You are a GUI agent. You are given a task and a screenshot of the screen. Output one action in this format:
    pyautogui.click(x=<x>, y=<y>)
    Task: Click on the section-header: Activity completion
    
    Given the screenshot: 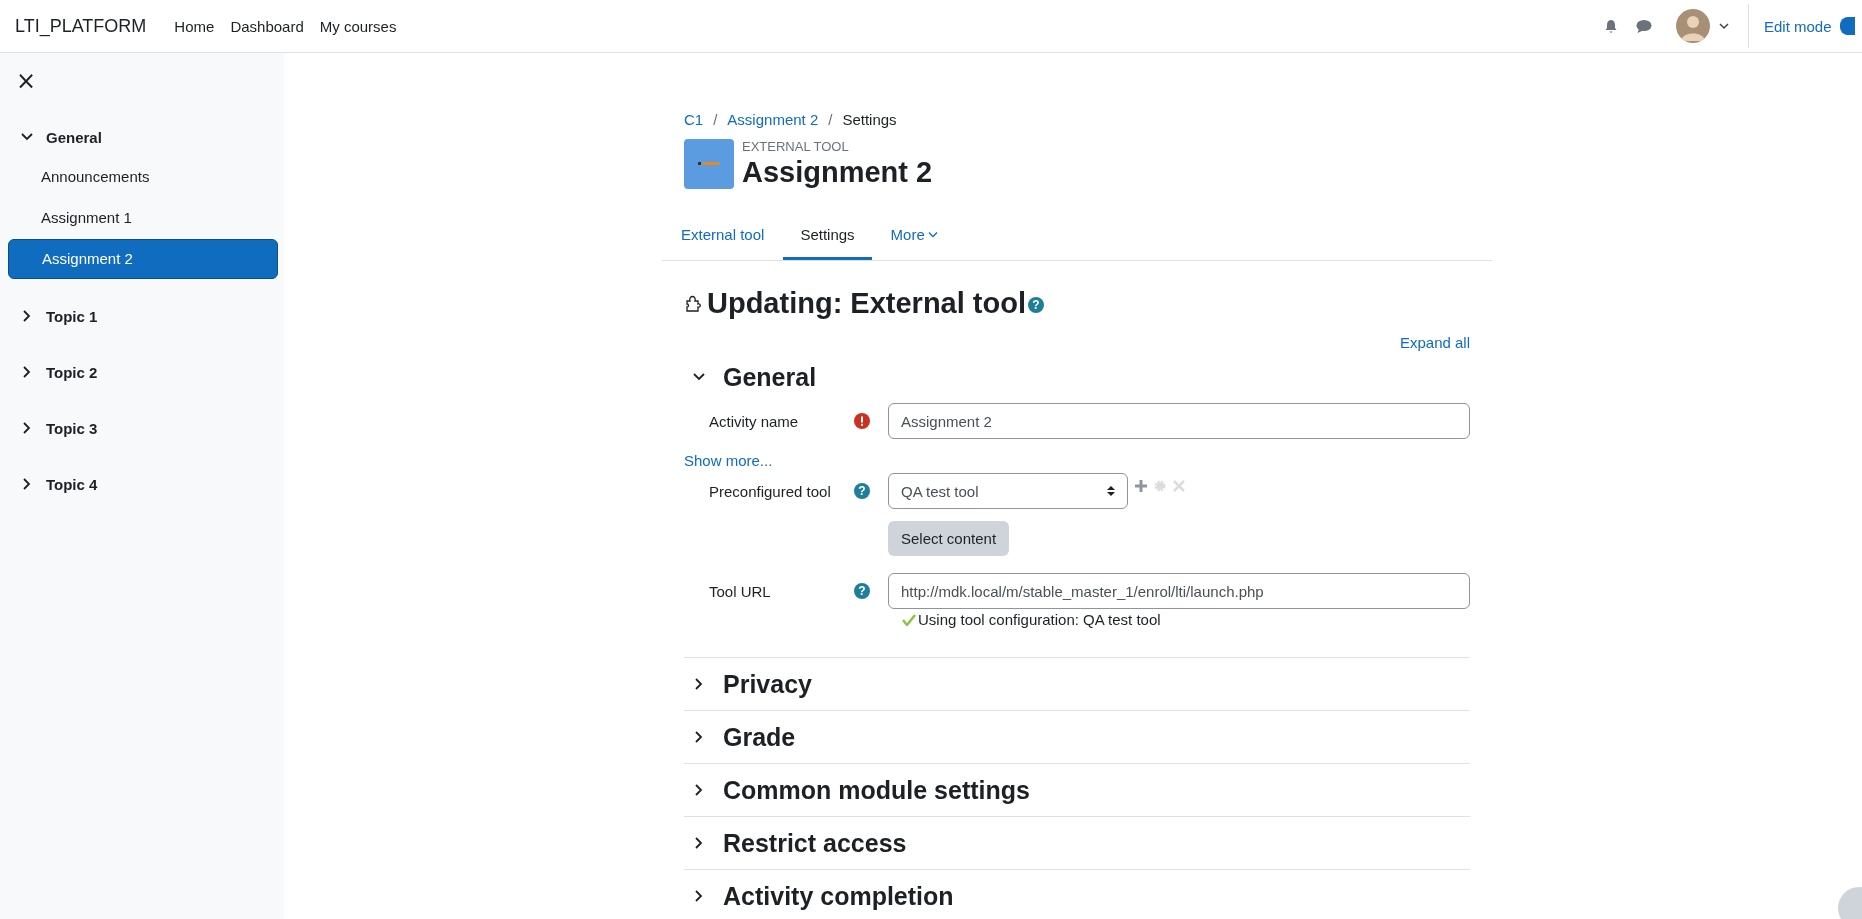 What is the action you would take?
    pyautogui.click(x=1077, y=894)
    